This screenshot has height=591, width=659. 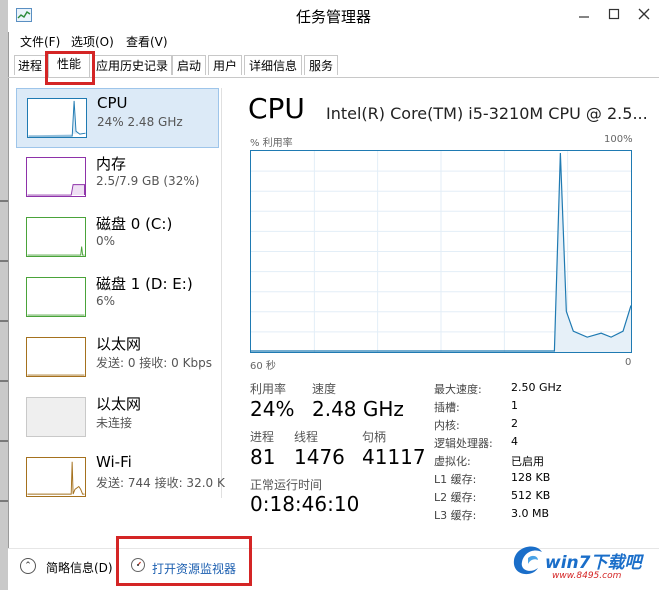 I want to click on resource-subtitle: 24% 2.48 GHz, so click(x=140, y=122).